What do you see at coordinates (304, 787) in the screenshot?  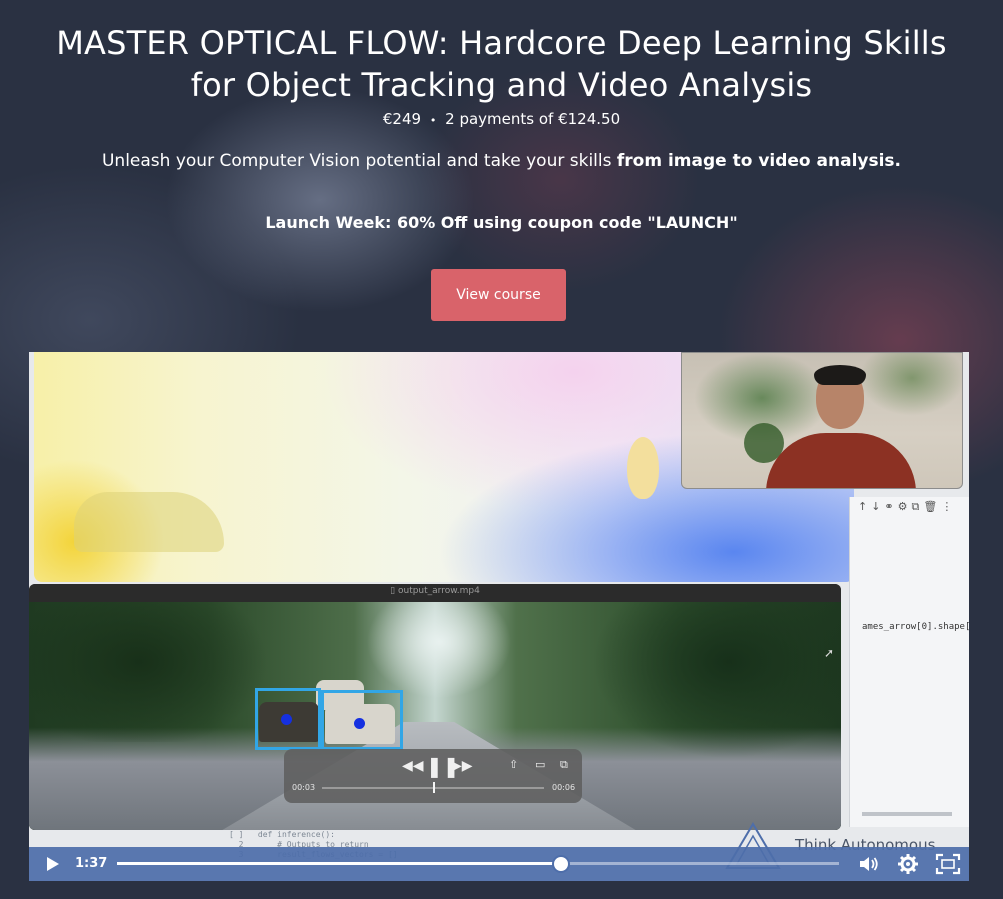 I see `embedded-time-elapsed: 00:03` at bounding box center [304, 787].